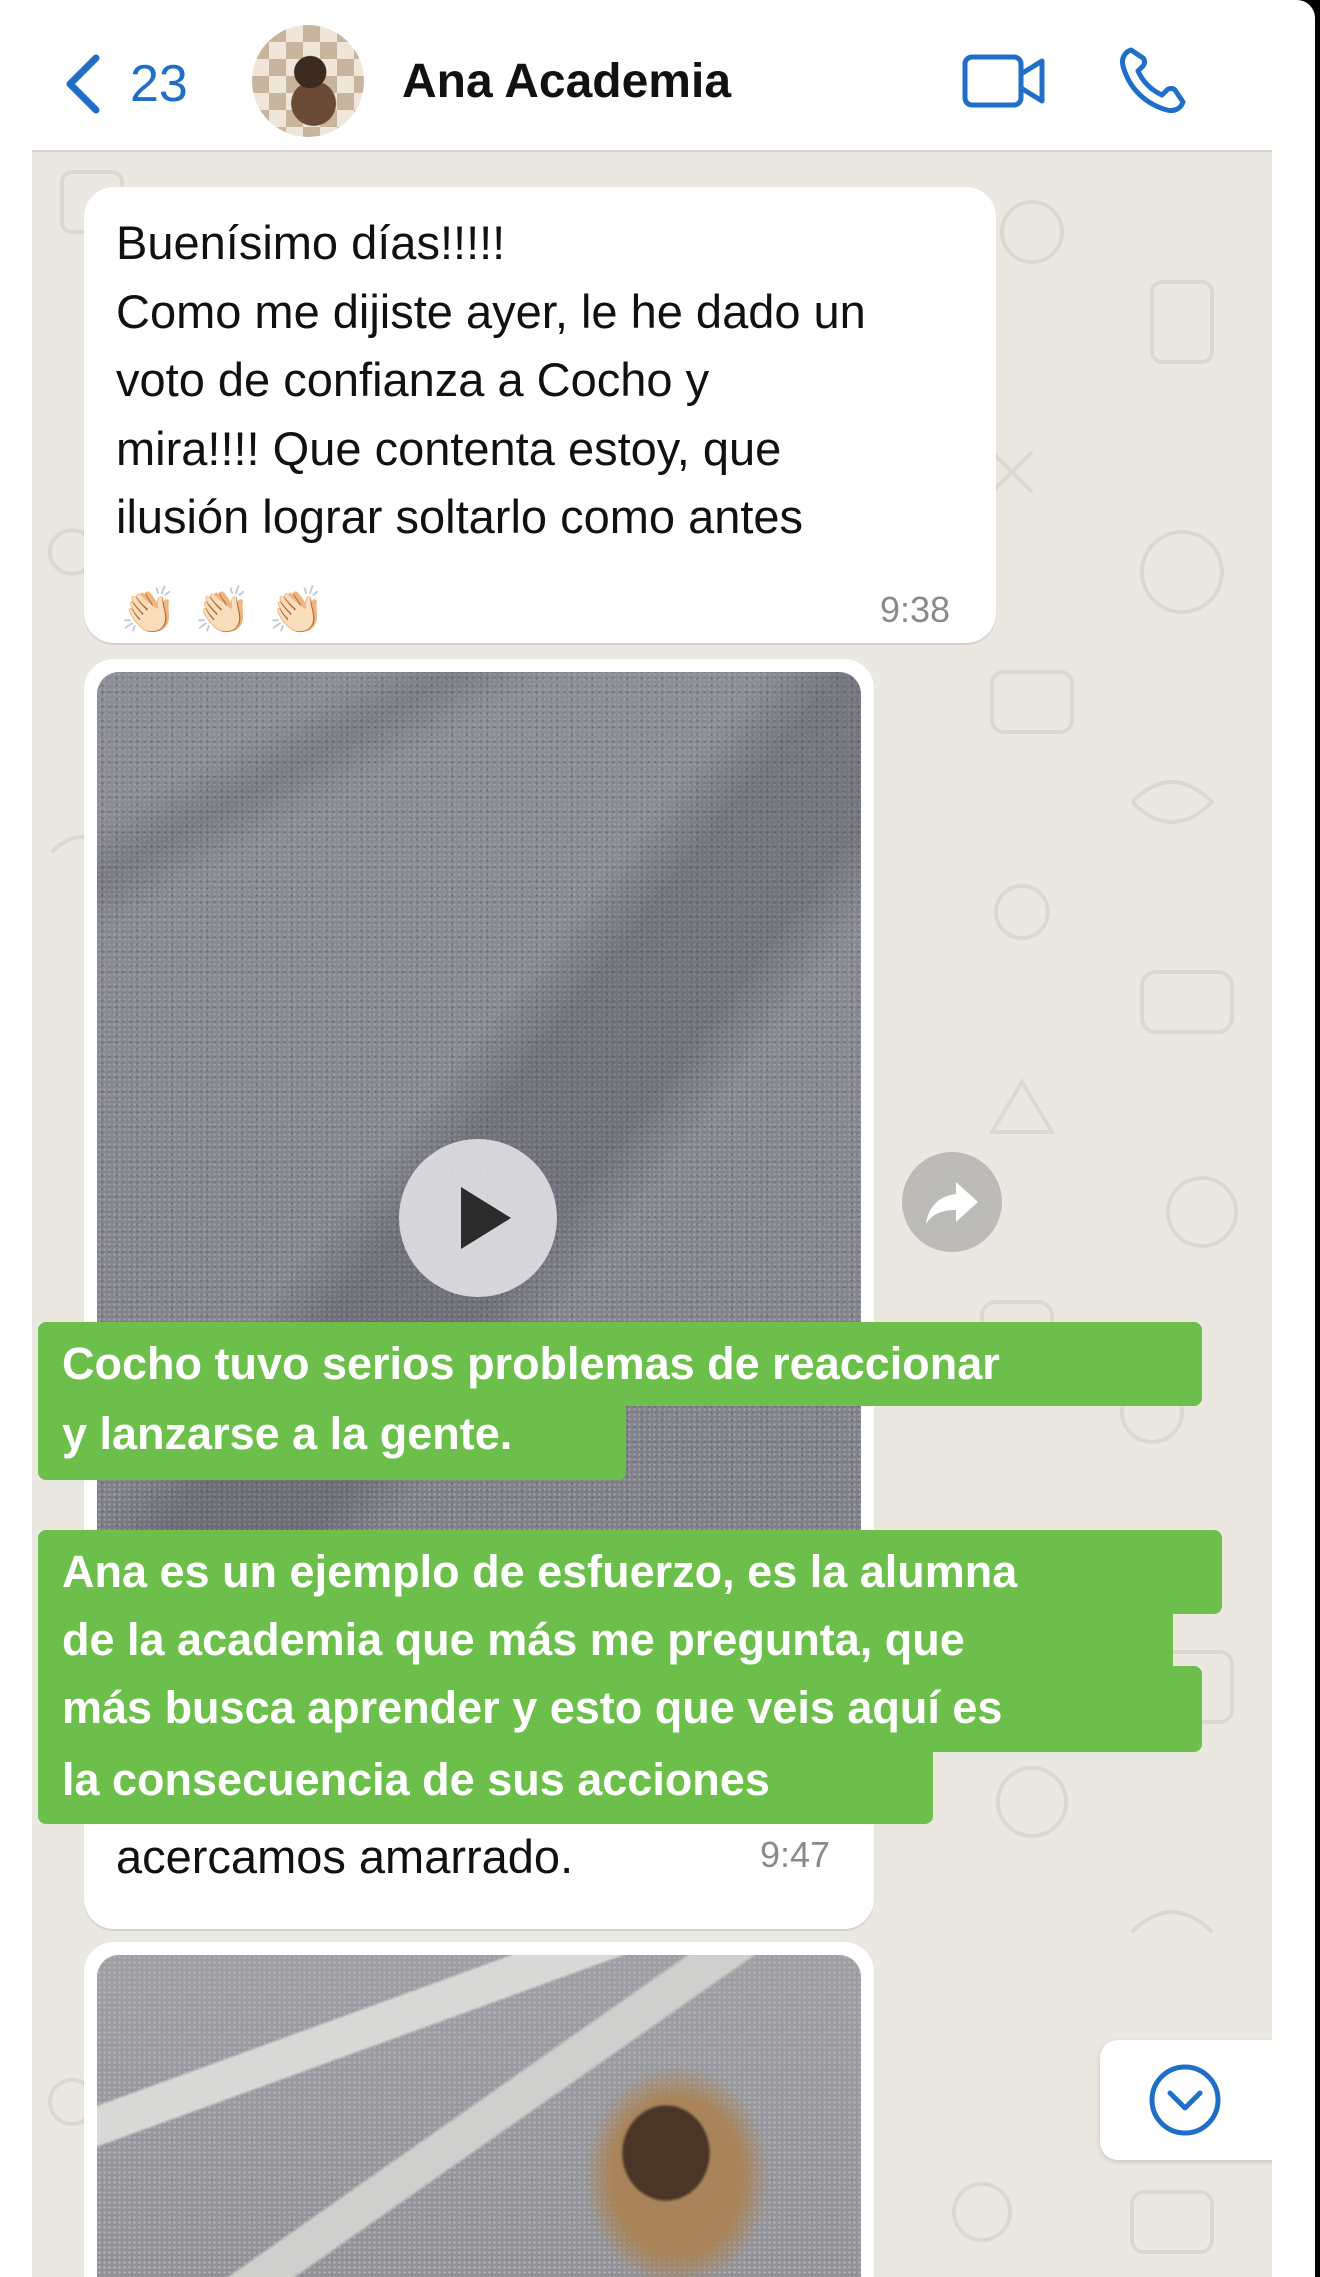 The height and width of the screenshot is (2277, 1320). Describe the element at coordinates (486, 1218) in the screenshot. I see `play-icon` at that location.